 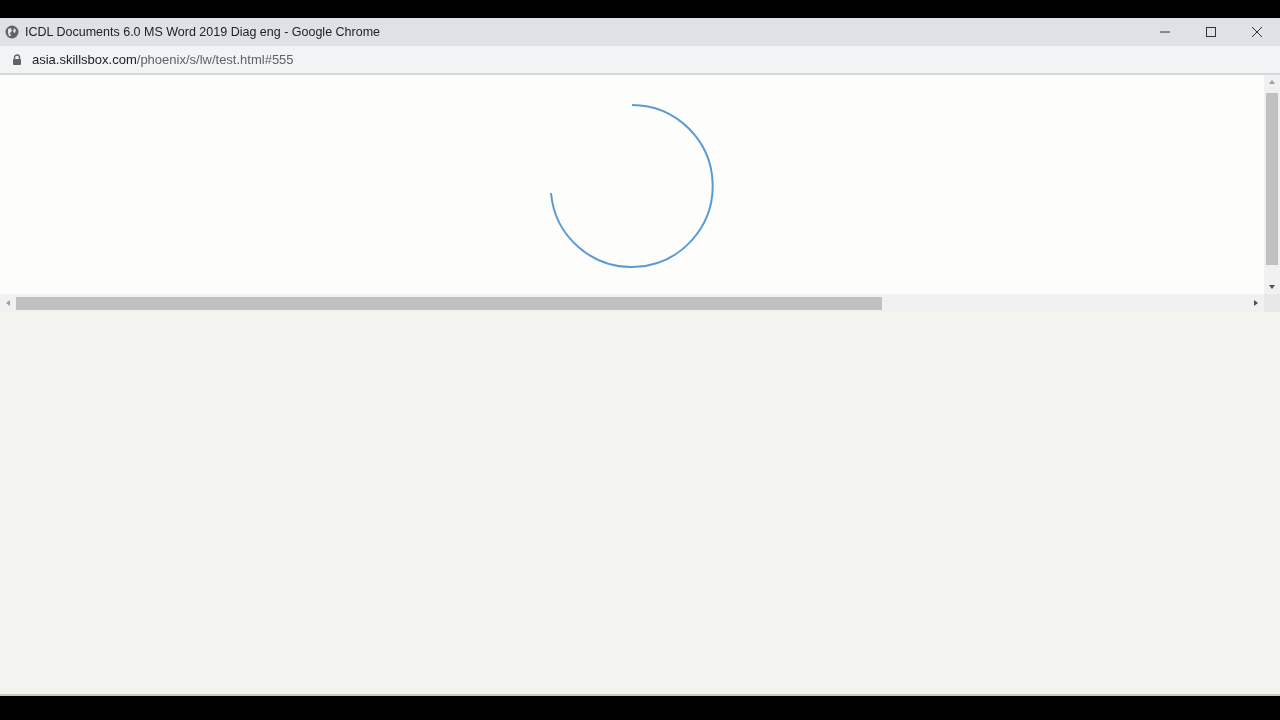 What do you see at coordinates (163, 59) in the screenshot?
I see `url-text: asia.skillsbox.com/phoenix/s/lw/test.html#555` at bounding box center [163, 59].